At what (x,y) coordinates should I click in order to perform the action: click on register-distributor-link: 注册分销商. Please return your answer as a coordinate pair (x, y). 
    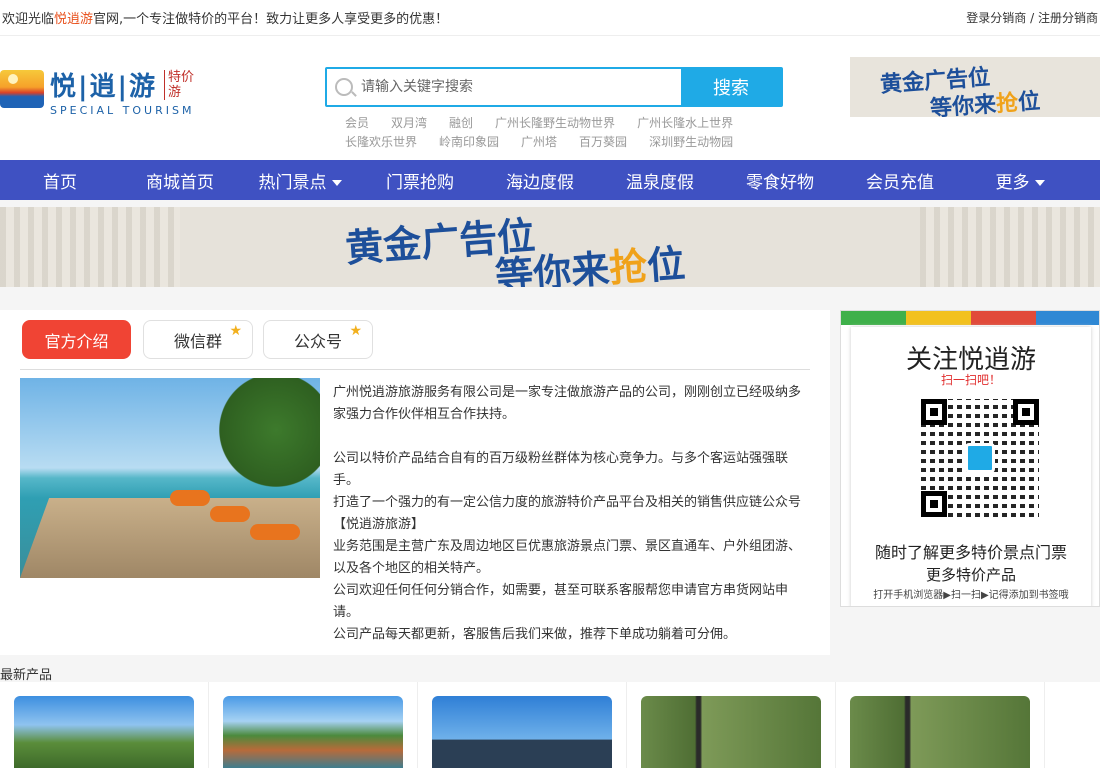
    Looking at the image, I should click on (1068, 18).